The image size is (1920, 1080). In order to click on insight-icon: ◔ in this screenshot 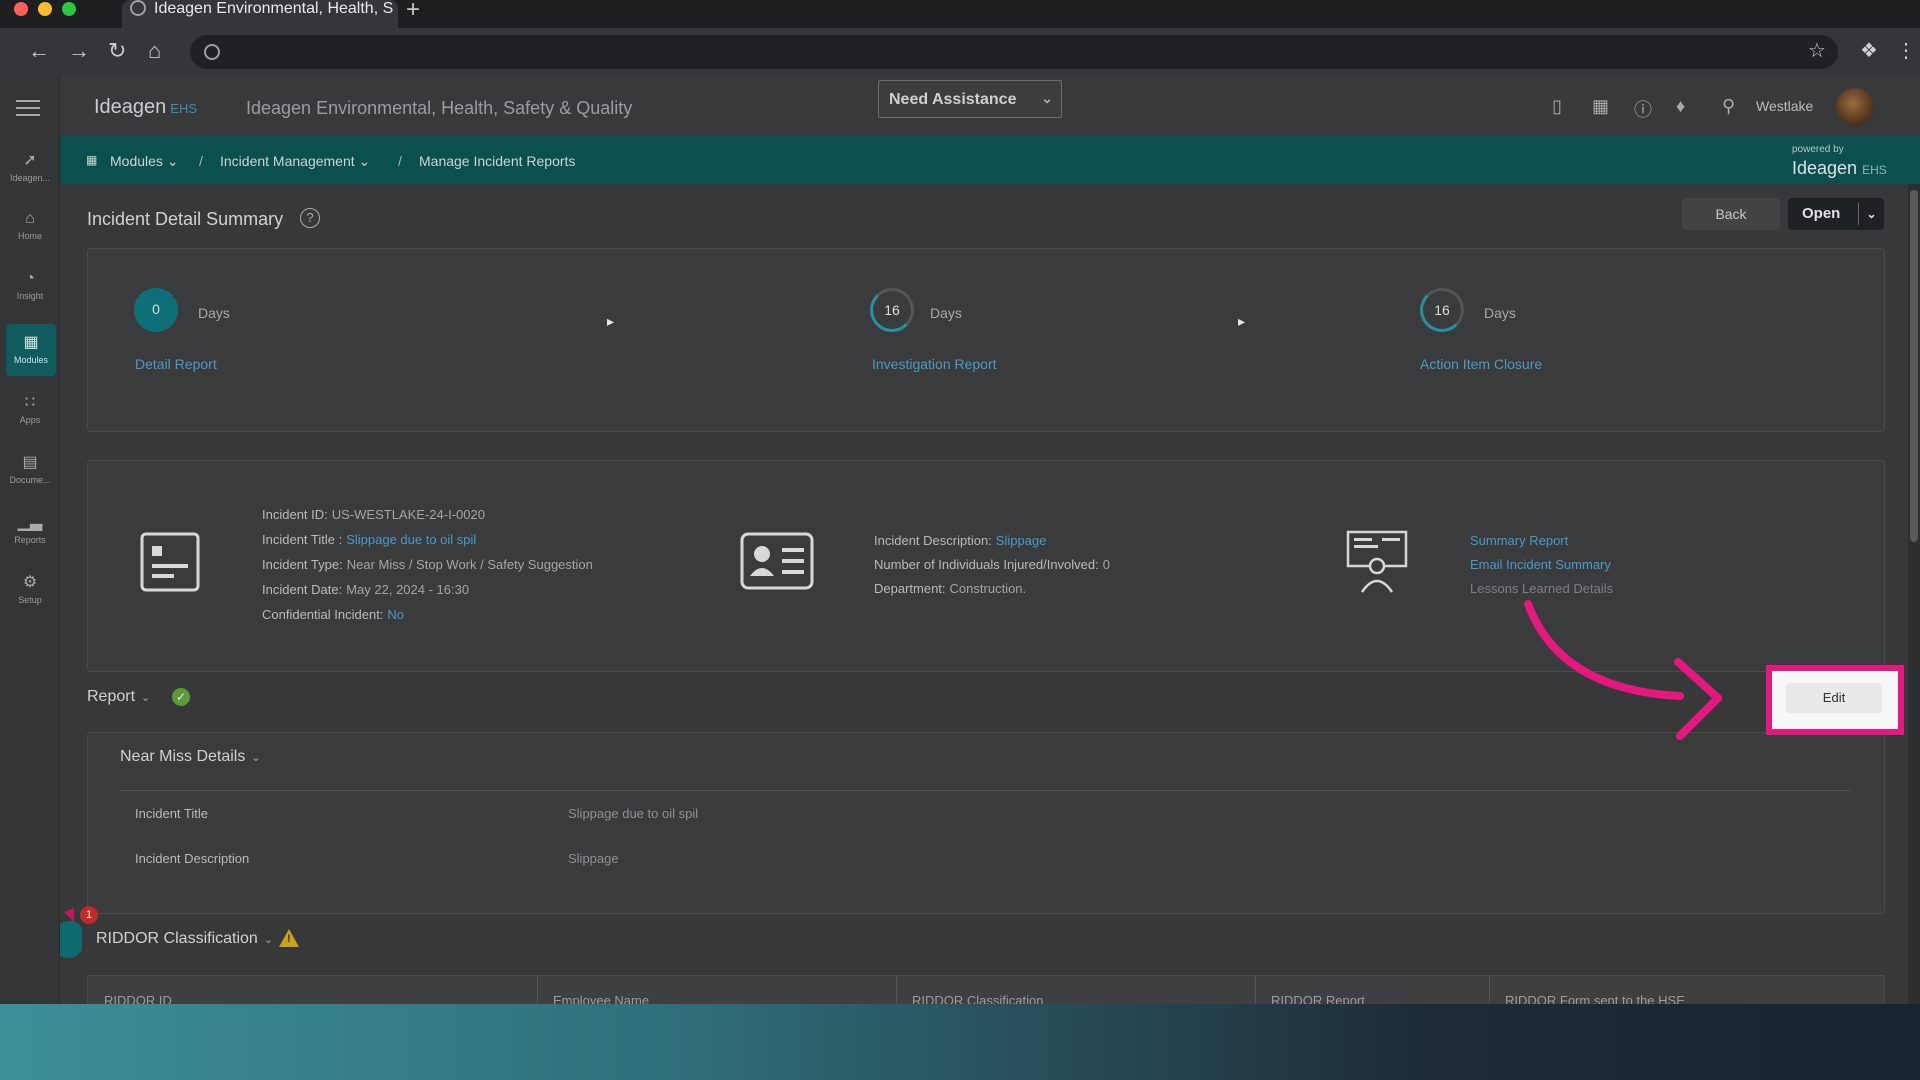, I will do `click(30, 278)`.